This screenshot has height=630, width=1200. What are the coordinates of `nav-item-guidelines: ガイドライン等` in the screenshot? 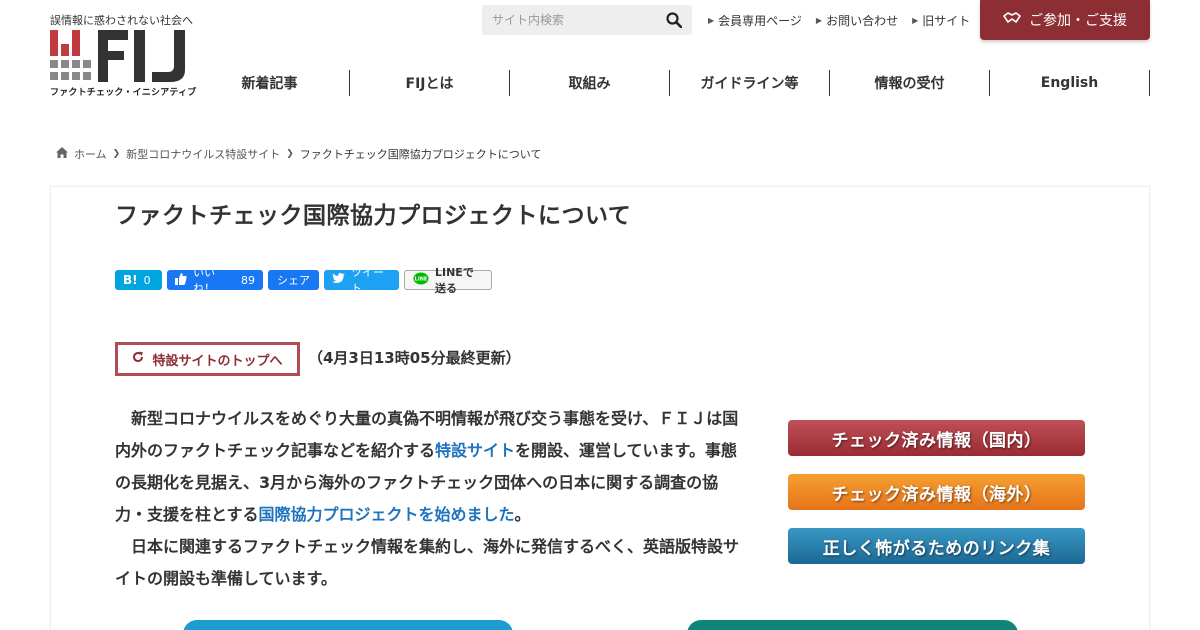 It's located at (750, 83).